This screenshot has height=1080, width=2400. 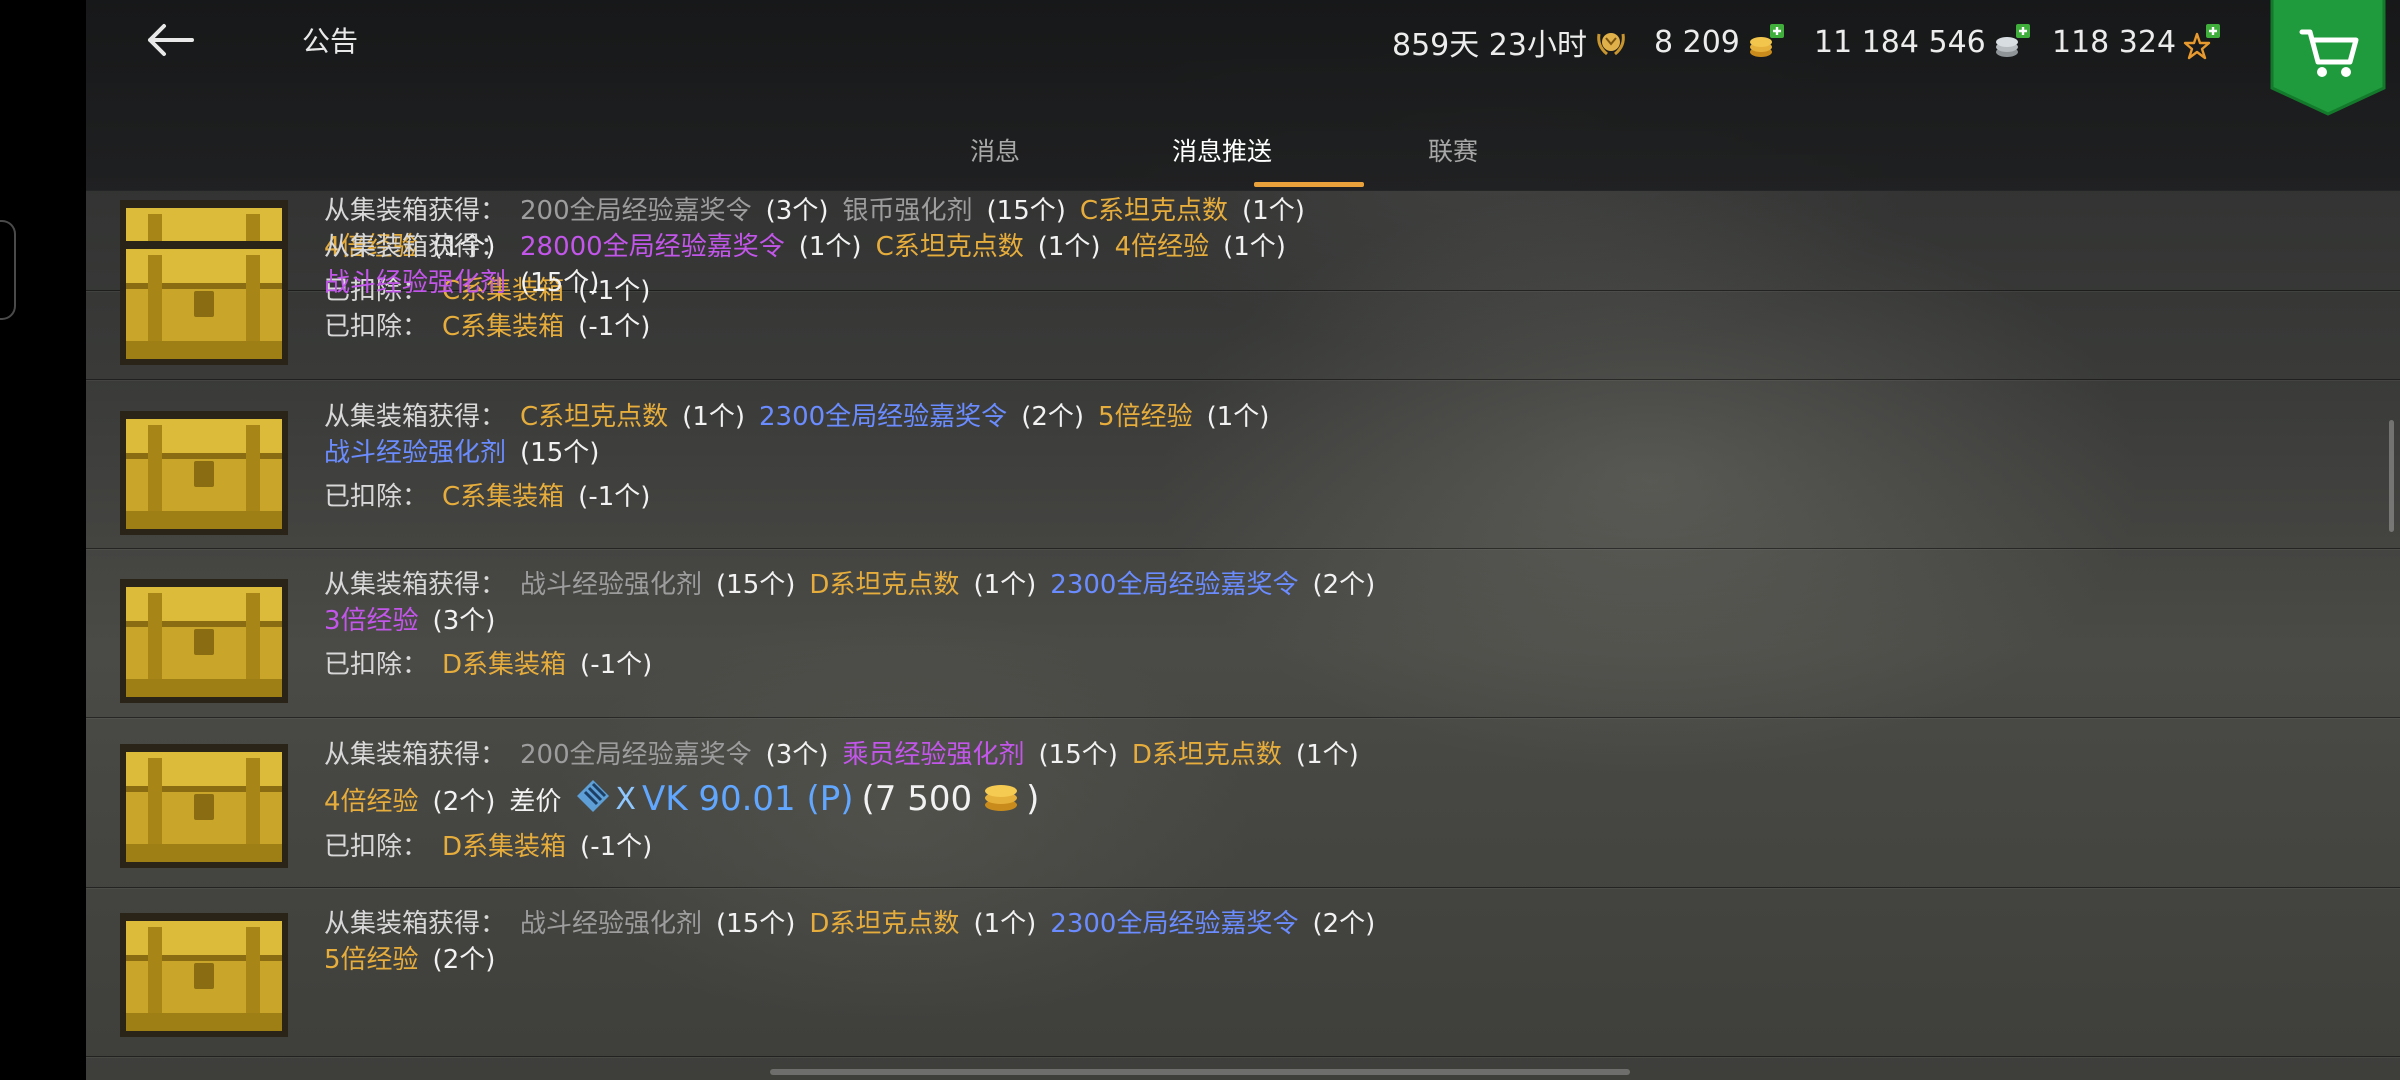 I want to click on tab-messages: 消息, so click(x=995, y=150).